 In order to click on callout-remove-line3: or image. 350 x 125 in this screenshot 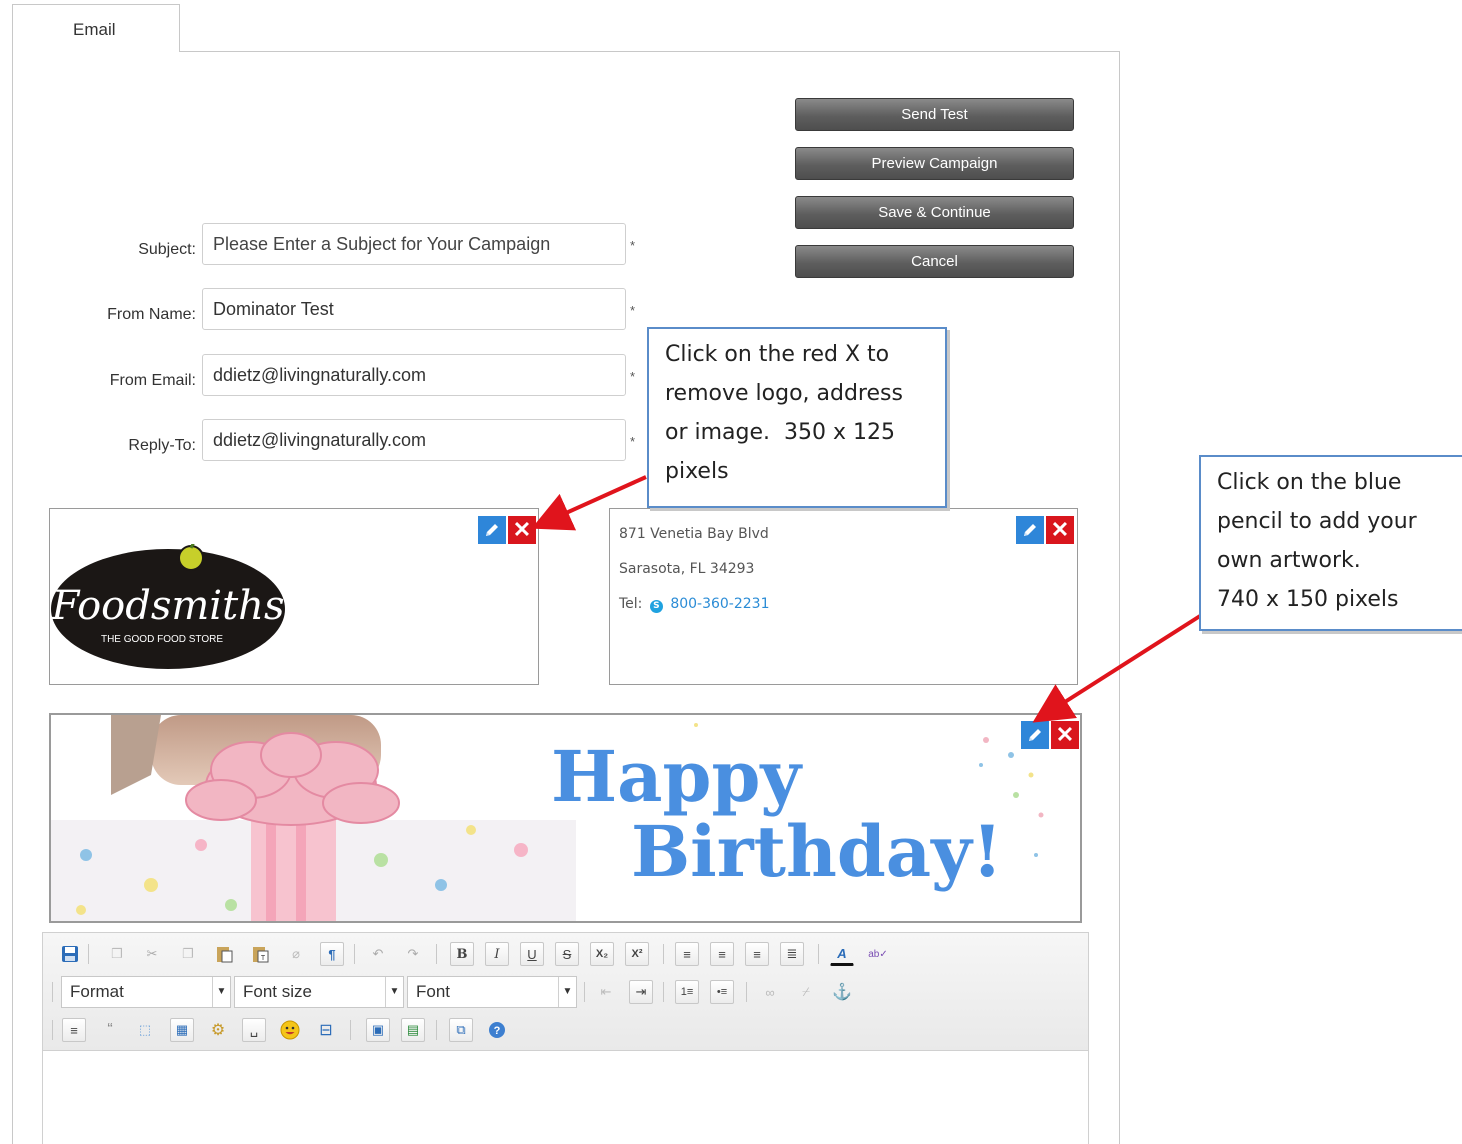, I will do `click(780, 432)`.